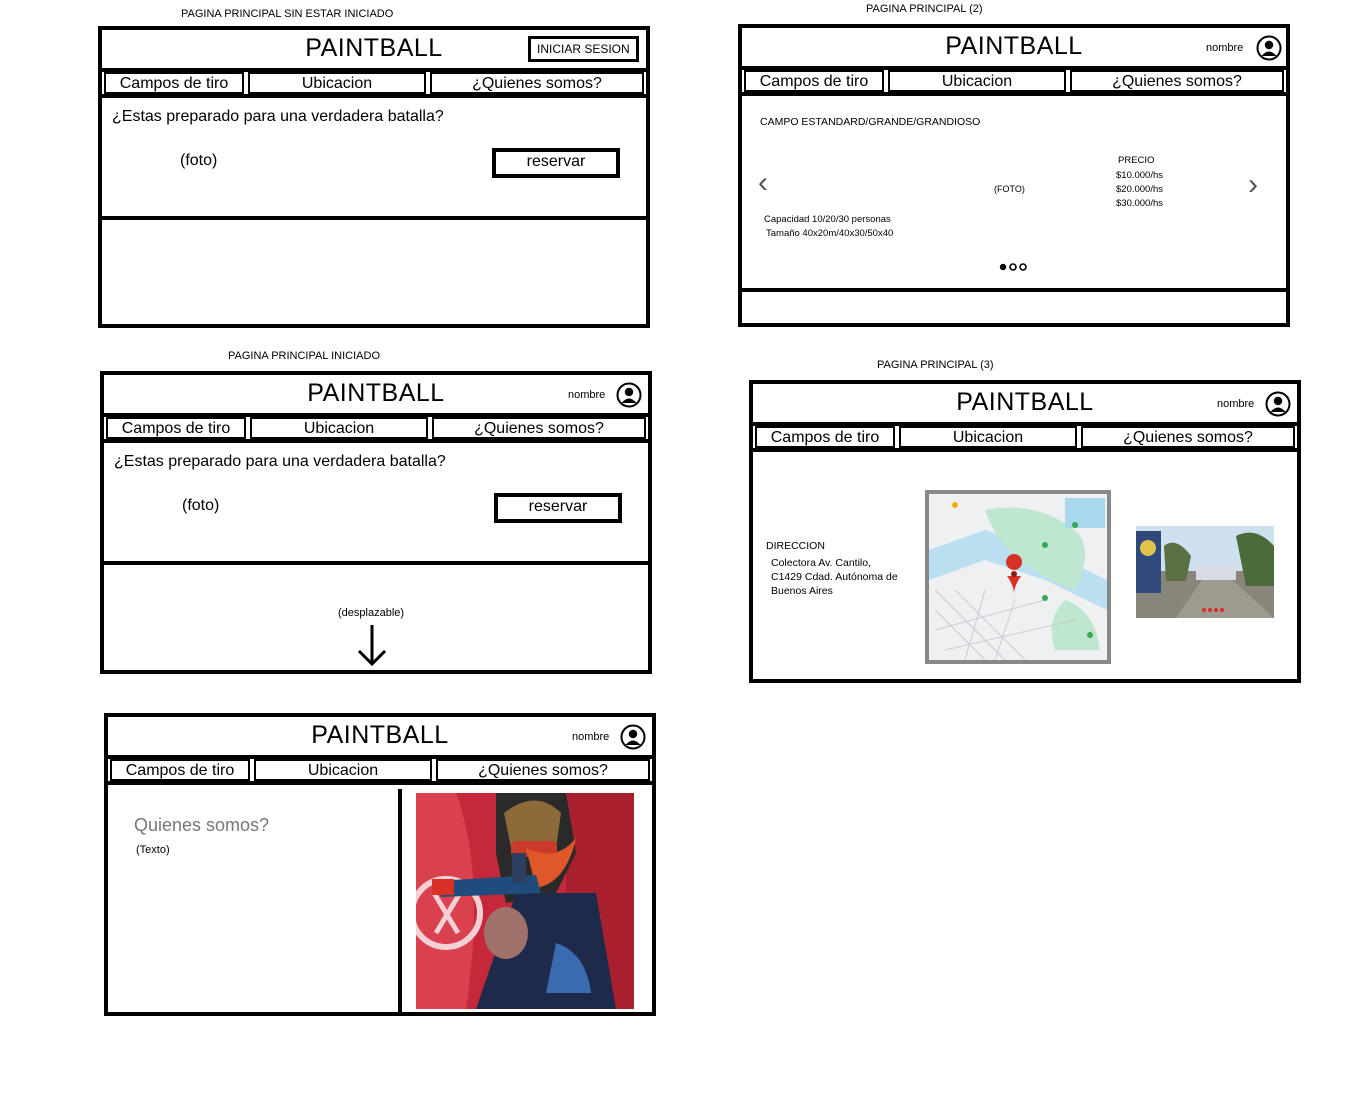 The height and width of the screenshot is (1108, 1360). I want to click on price-3: $30.000/hs, so click(1140, 203).